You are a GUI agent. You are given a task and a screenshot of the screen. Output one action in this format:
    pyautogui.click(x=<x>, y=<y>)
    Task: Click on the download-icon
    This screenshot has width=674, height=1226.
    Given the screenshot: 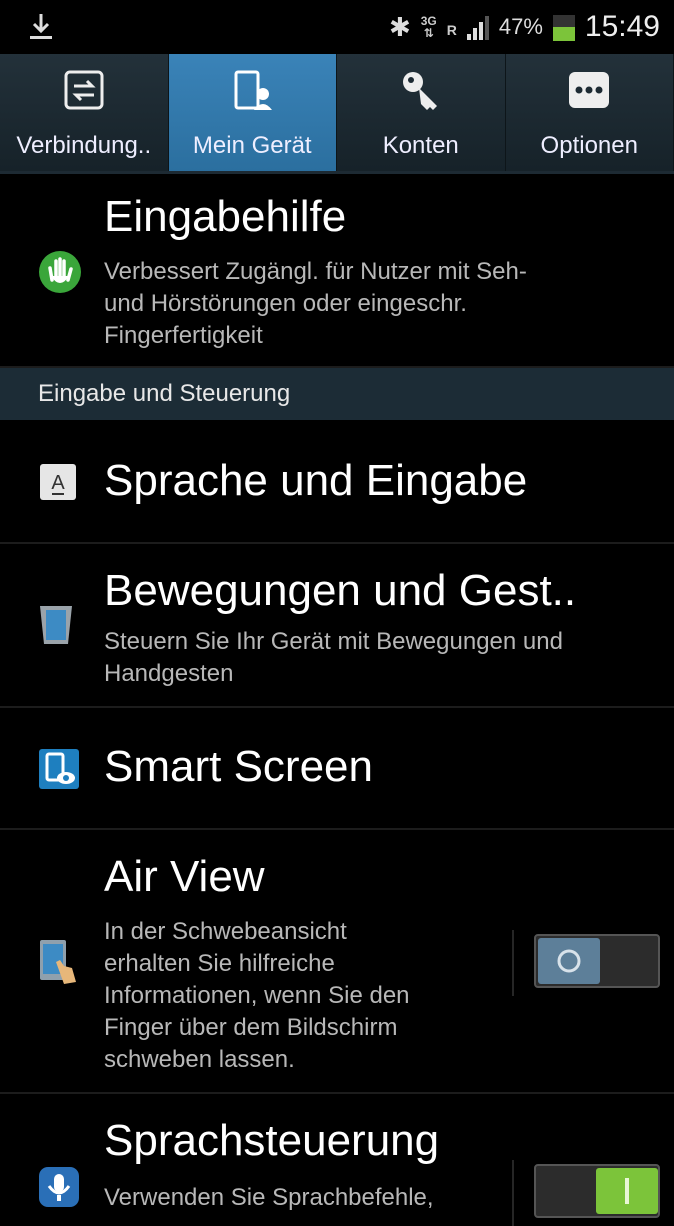 What is the action you would take?
    pyautogui.click(x=41, y=27)
    